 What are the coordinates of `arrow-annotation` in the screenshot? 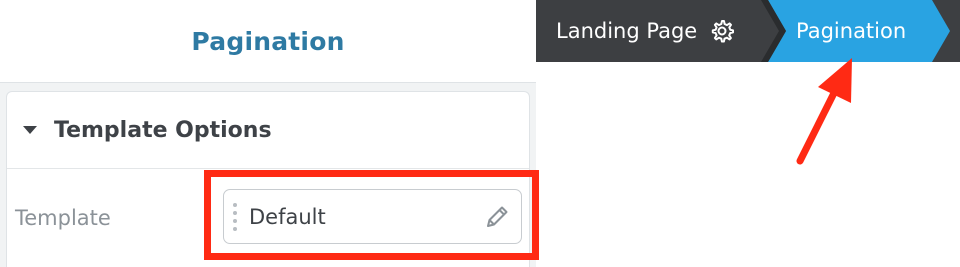 It's located at (824, 111).